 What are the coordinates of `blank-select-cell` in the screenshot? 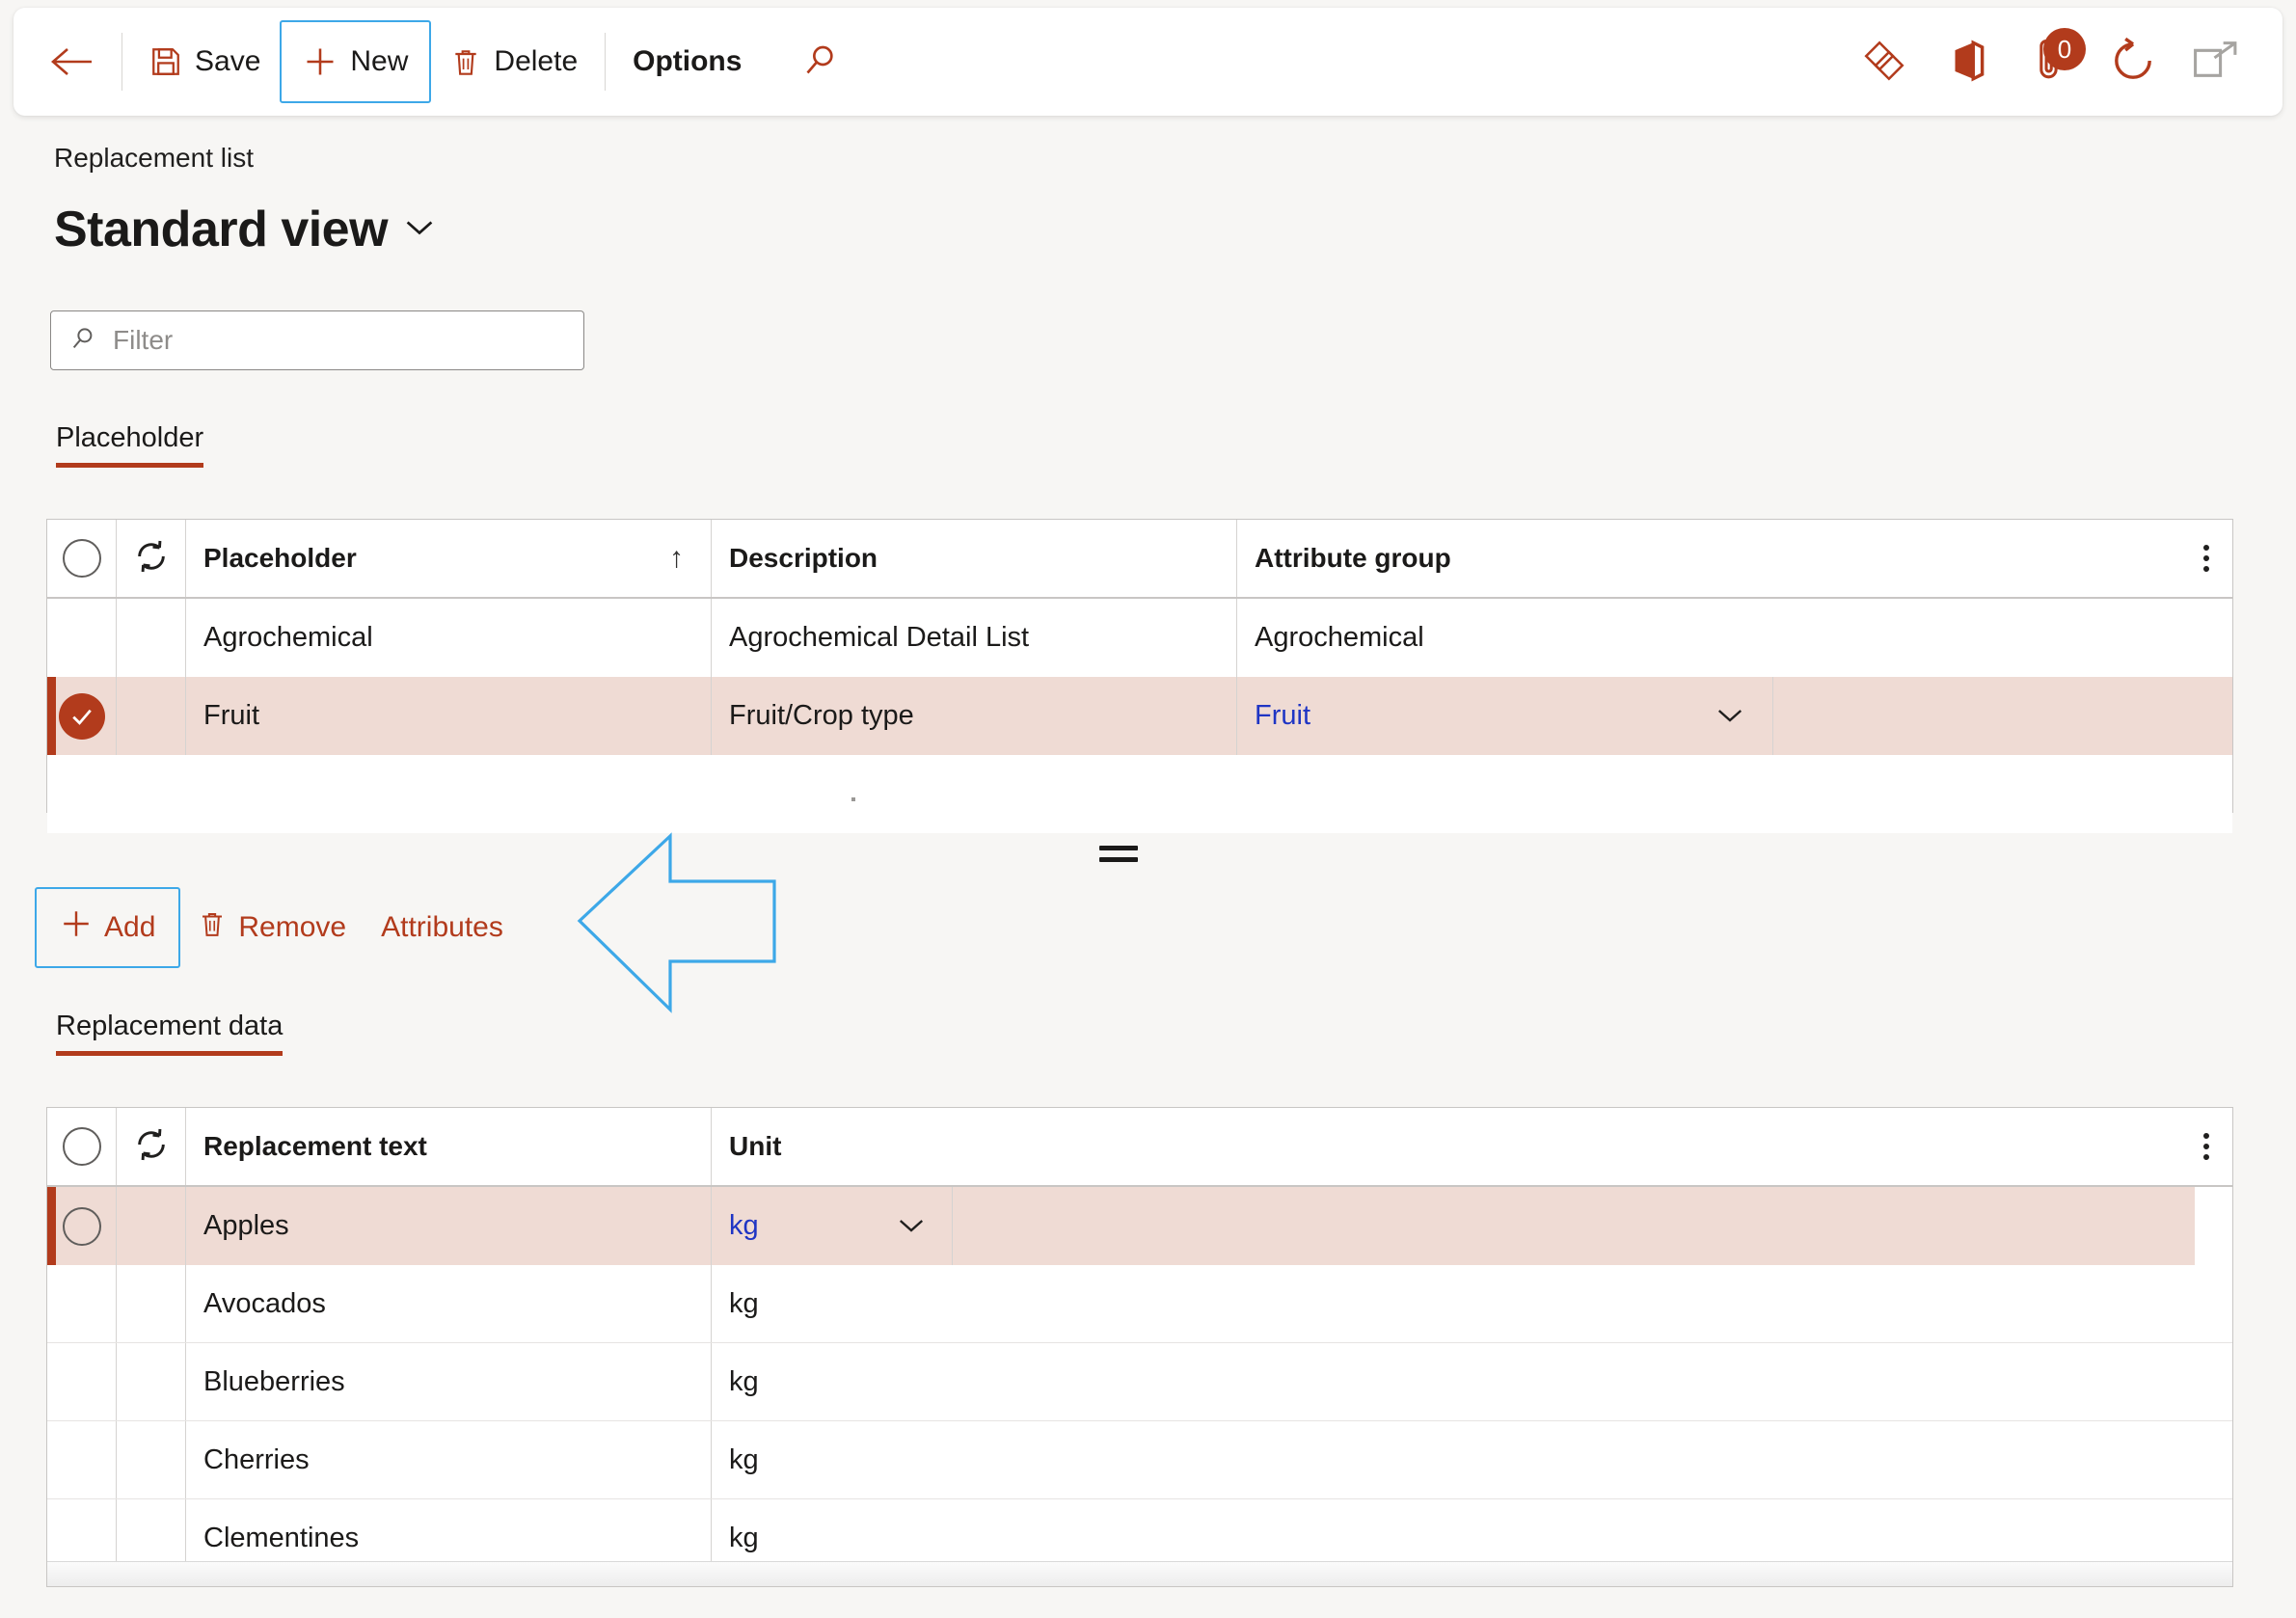 It's located at (82, 794).